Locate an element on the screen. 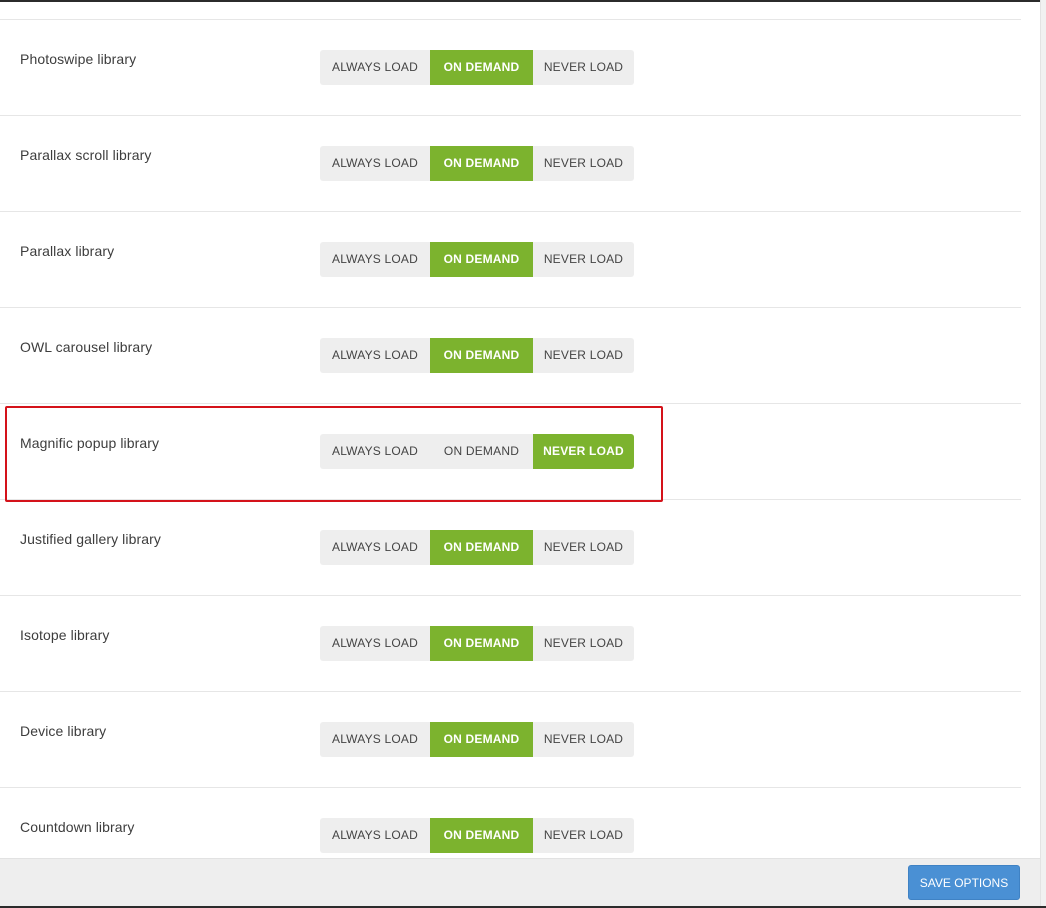  option-label: Justified gallery library is located at coordinates (90, 539).